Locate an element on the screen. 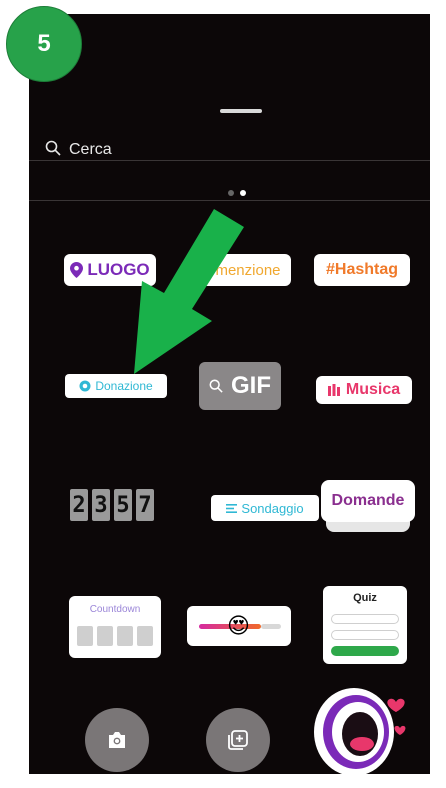 The width and height of the screenshot is (446, 788). time-sticker: 2 3 5 7 is located at coordinates (112, 505).